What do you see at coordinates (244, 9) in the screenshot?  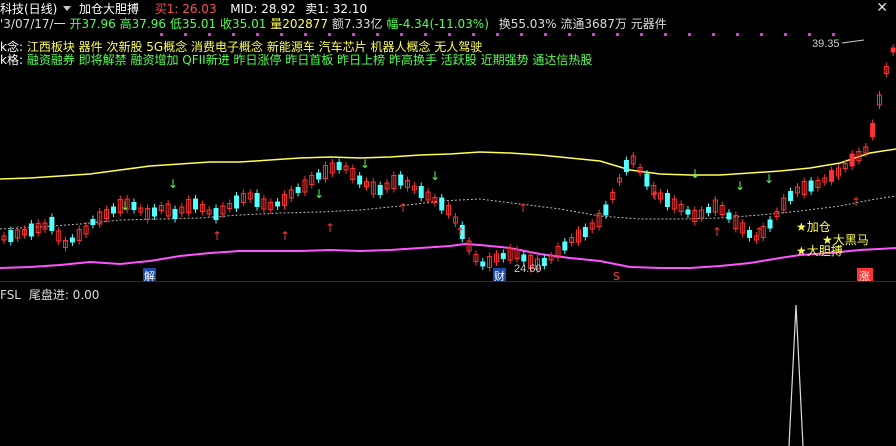 I see `mid-label: MID:` at bounding box center [244, 9].